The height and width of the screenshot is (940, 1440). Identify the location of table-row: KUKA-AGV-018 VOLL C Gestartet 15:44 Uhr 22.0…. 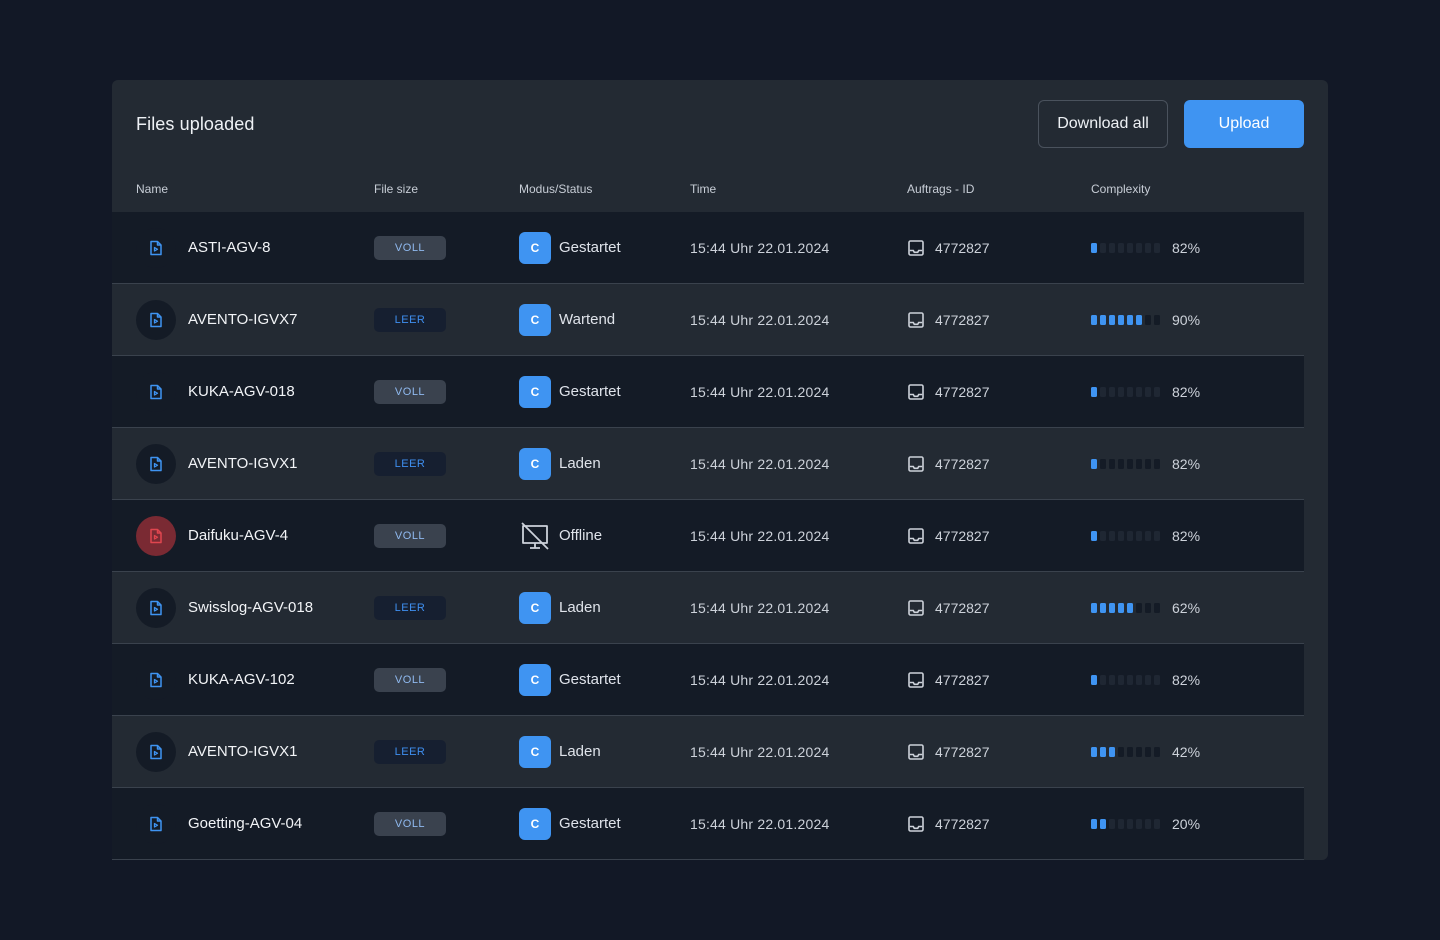
(708, 392).